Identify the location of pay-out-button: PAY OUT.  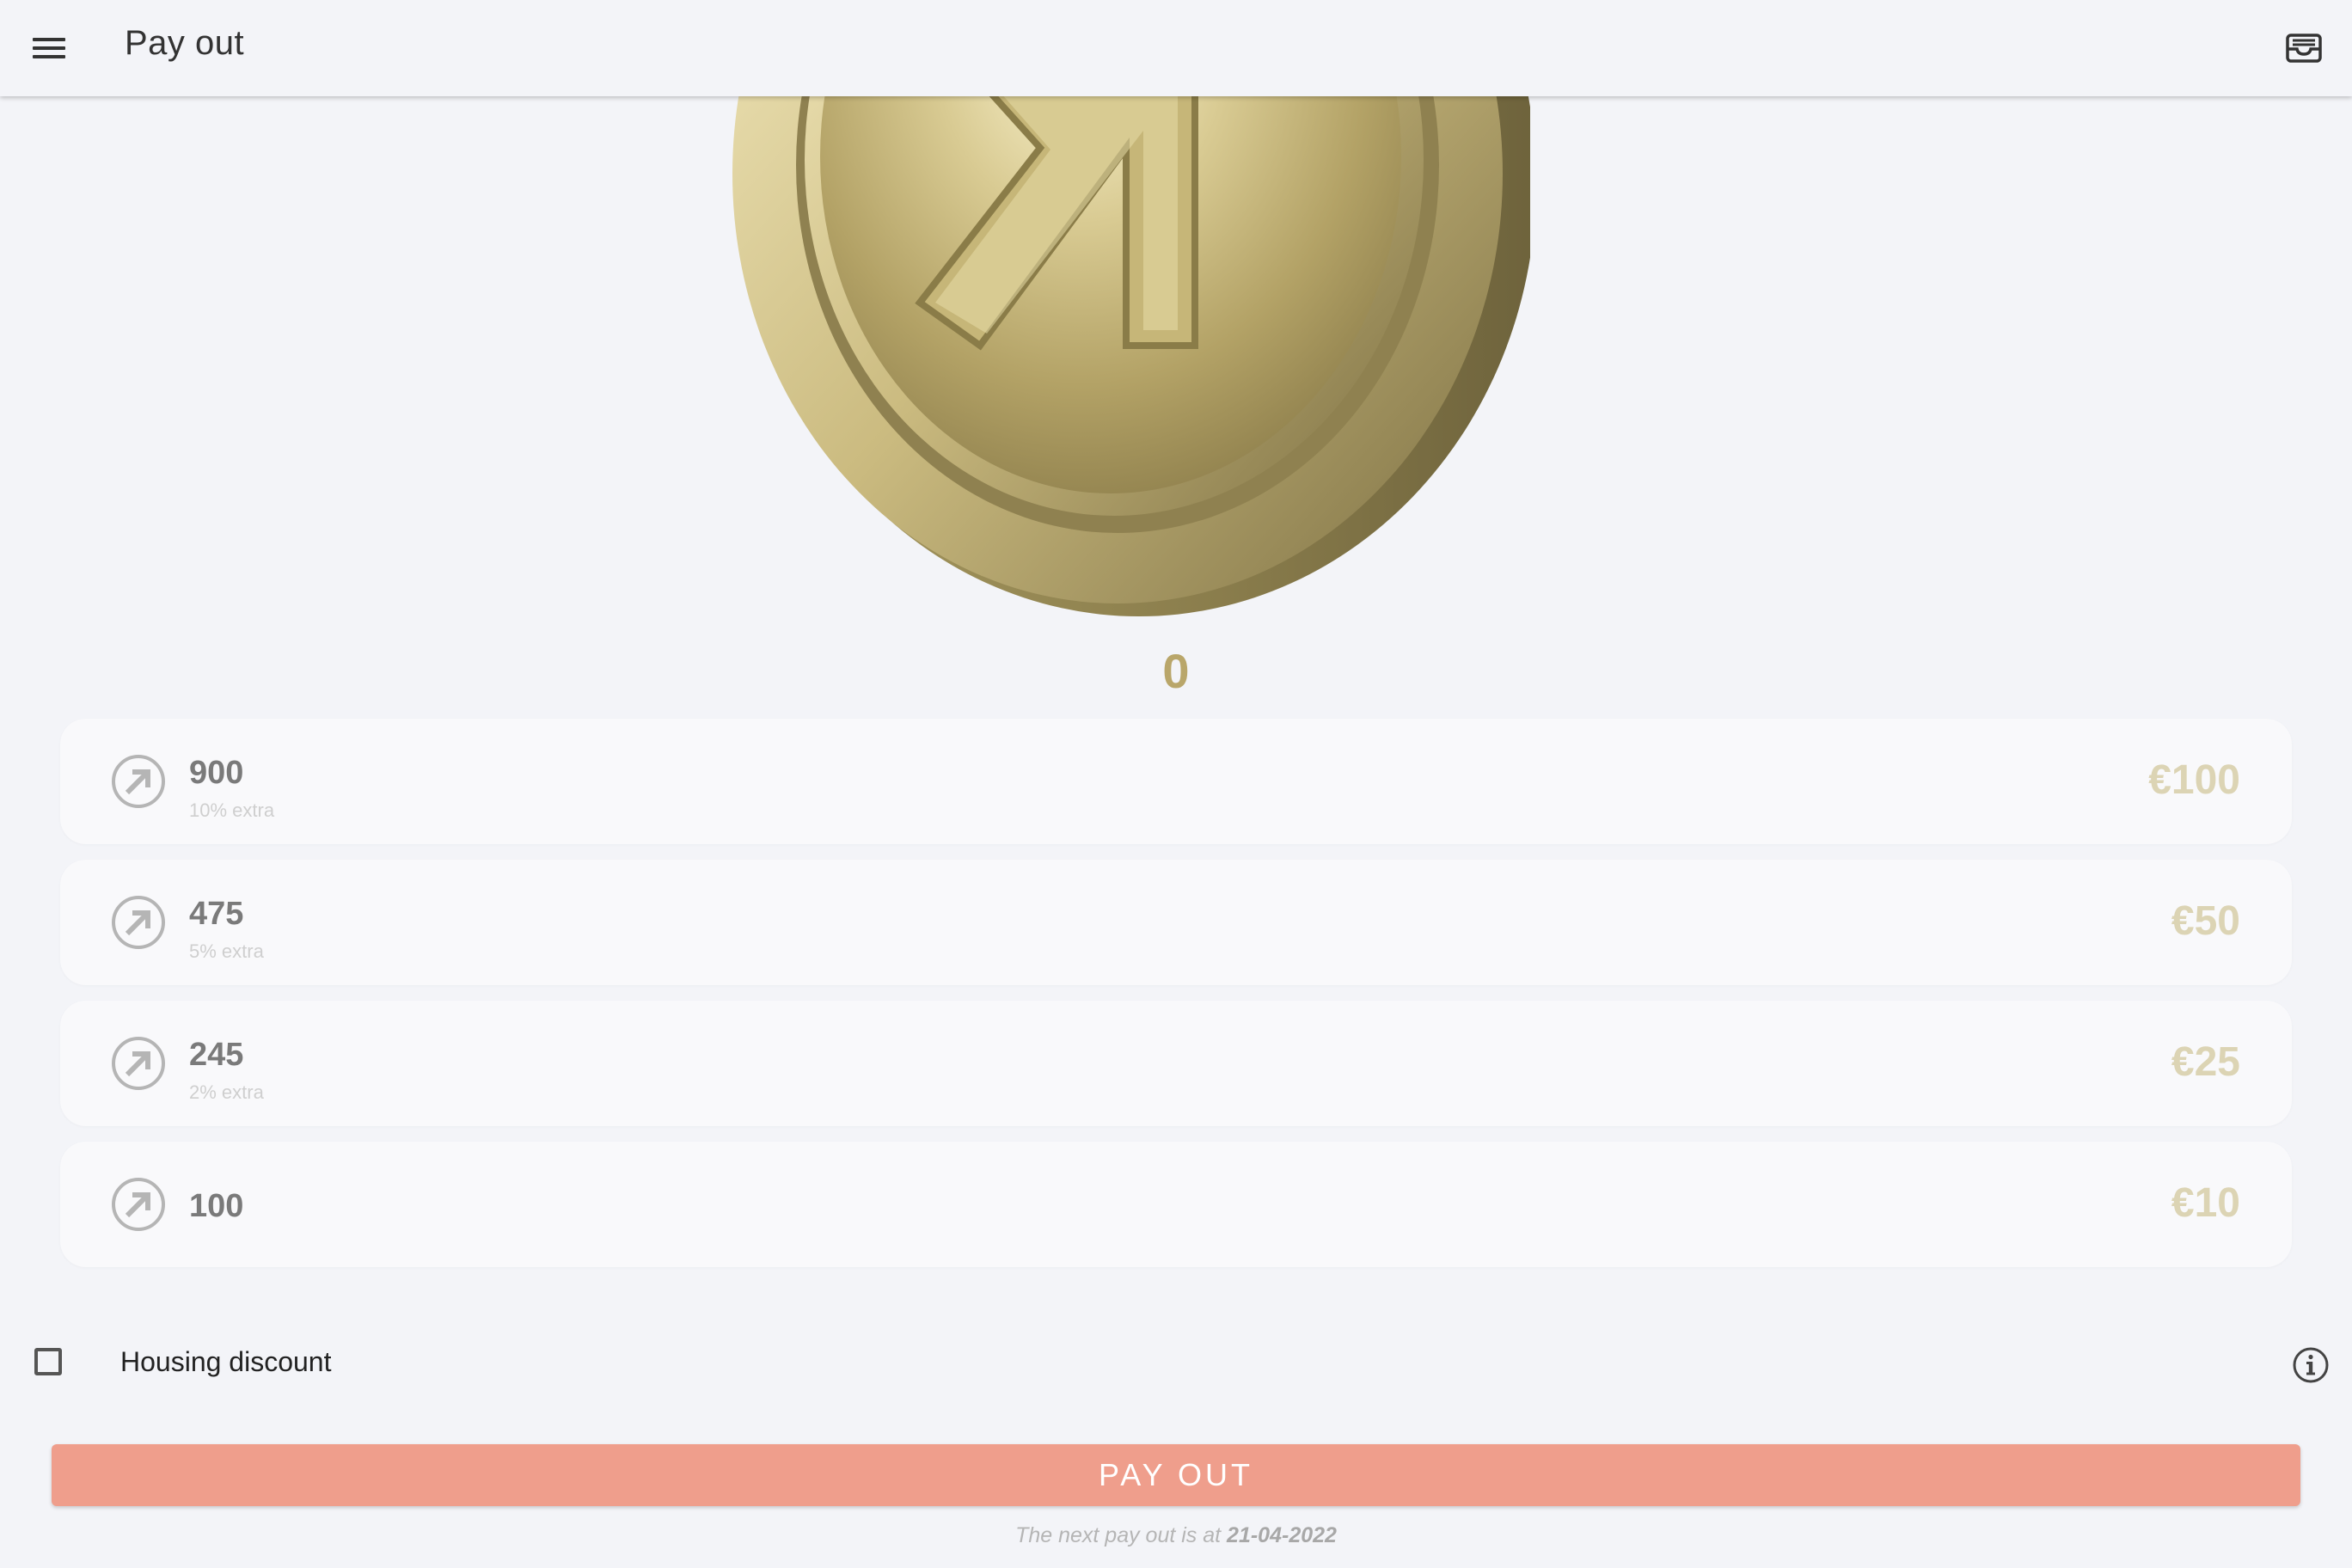
(1176, 1475).